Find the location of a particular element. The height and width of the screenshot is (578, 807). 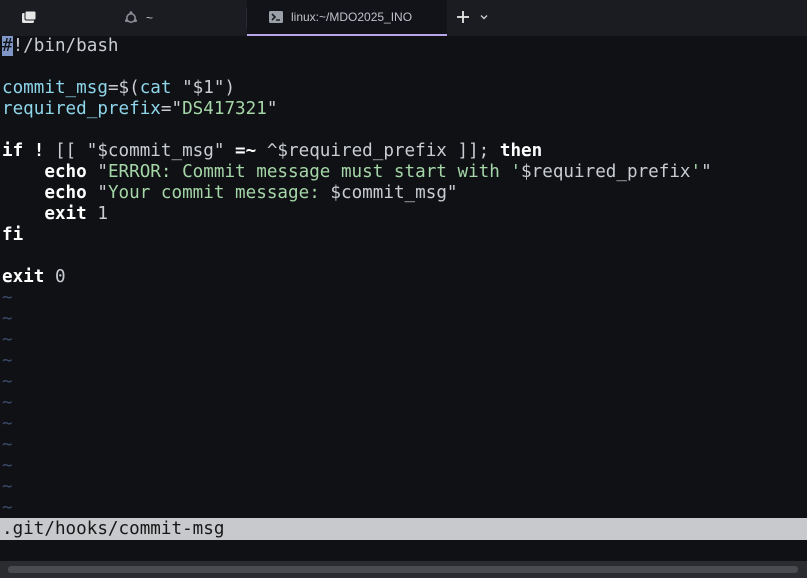

command-line is located at coordinates (403, 550).